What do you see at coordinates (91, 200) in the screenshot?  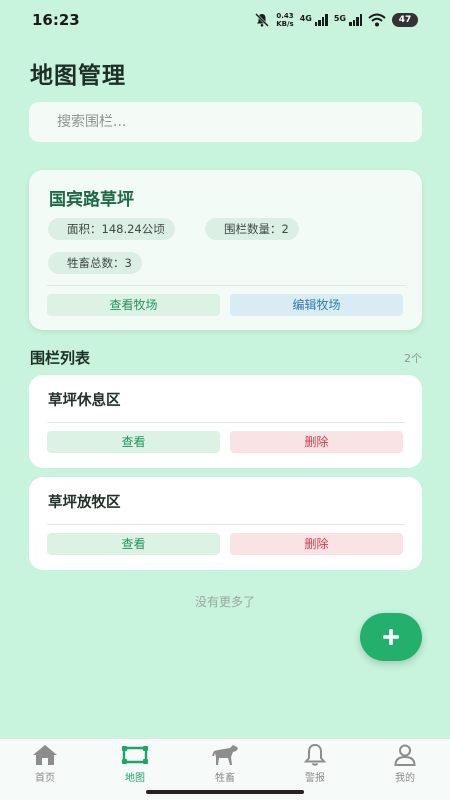 I see `farm-name: 国宾路草坪` at bounding box center [91, 200].